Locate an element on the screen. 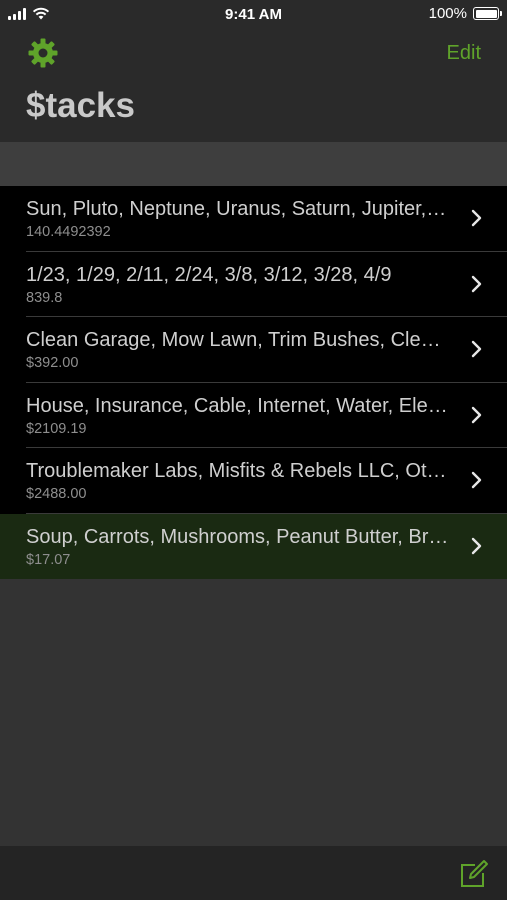  stack-total: $392.00 is located at coordinates (52, 363).